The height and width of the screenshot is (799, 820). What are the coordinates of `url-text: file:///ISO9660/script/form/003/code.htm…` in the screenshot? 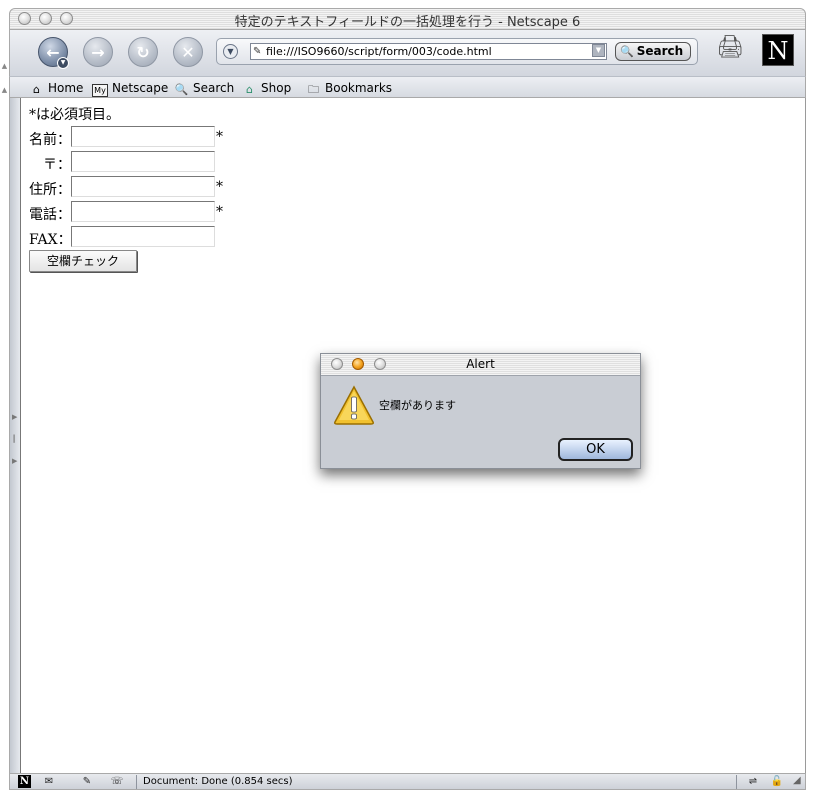 It's located at (379, 51).